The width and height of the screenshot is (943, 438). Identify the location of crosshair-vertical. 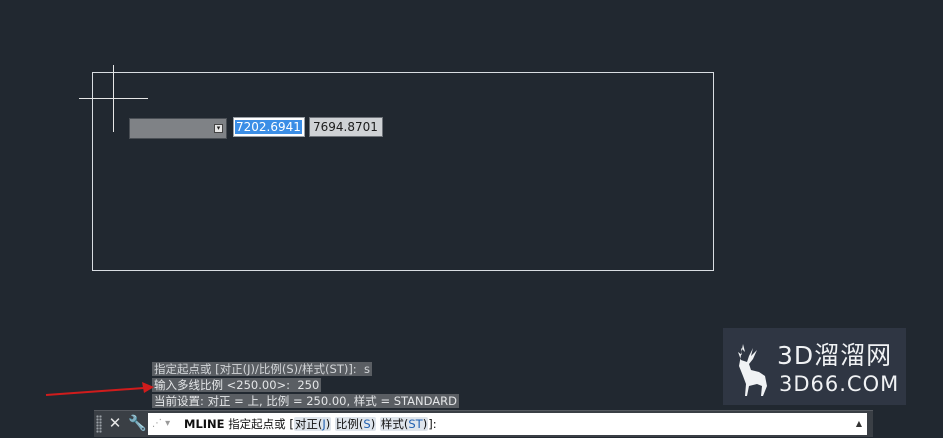
(113, 98).